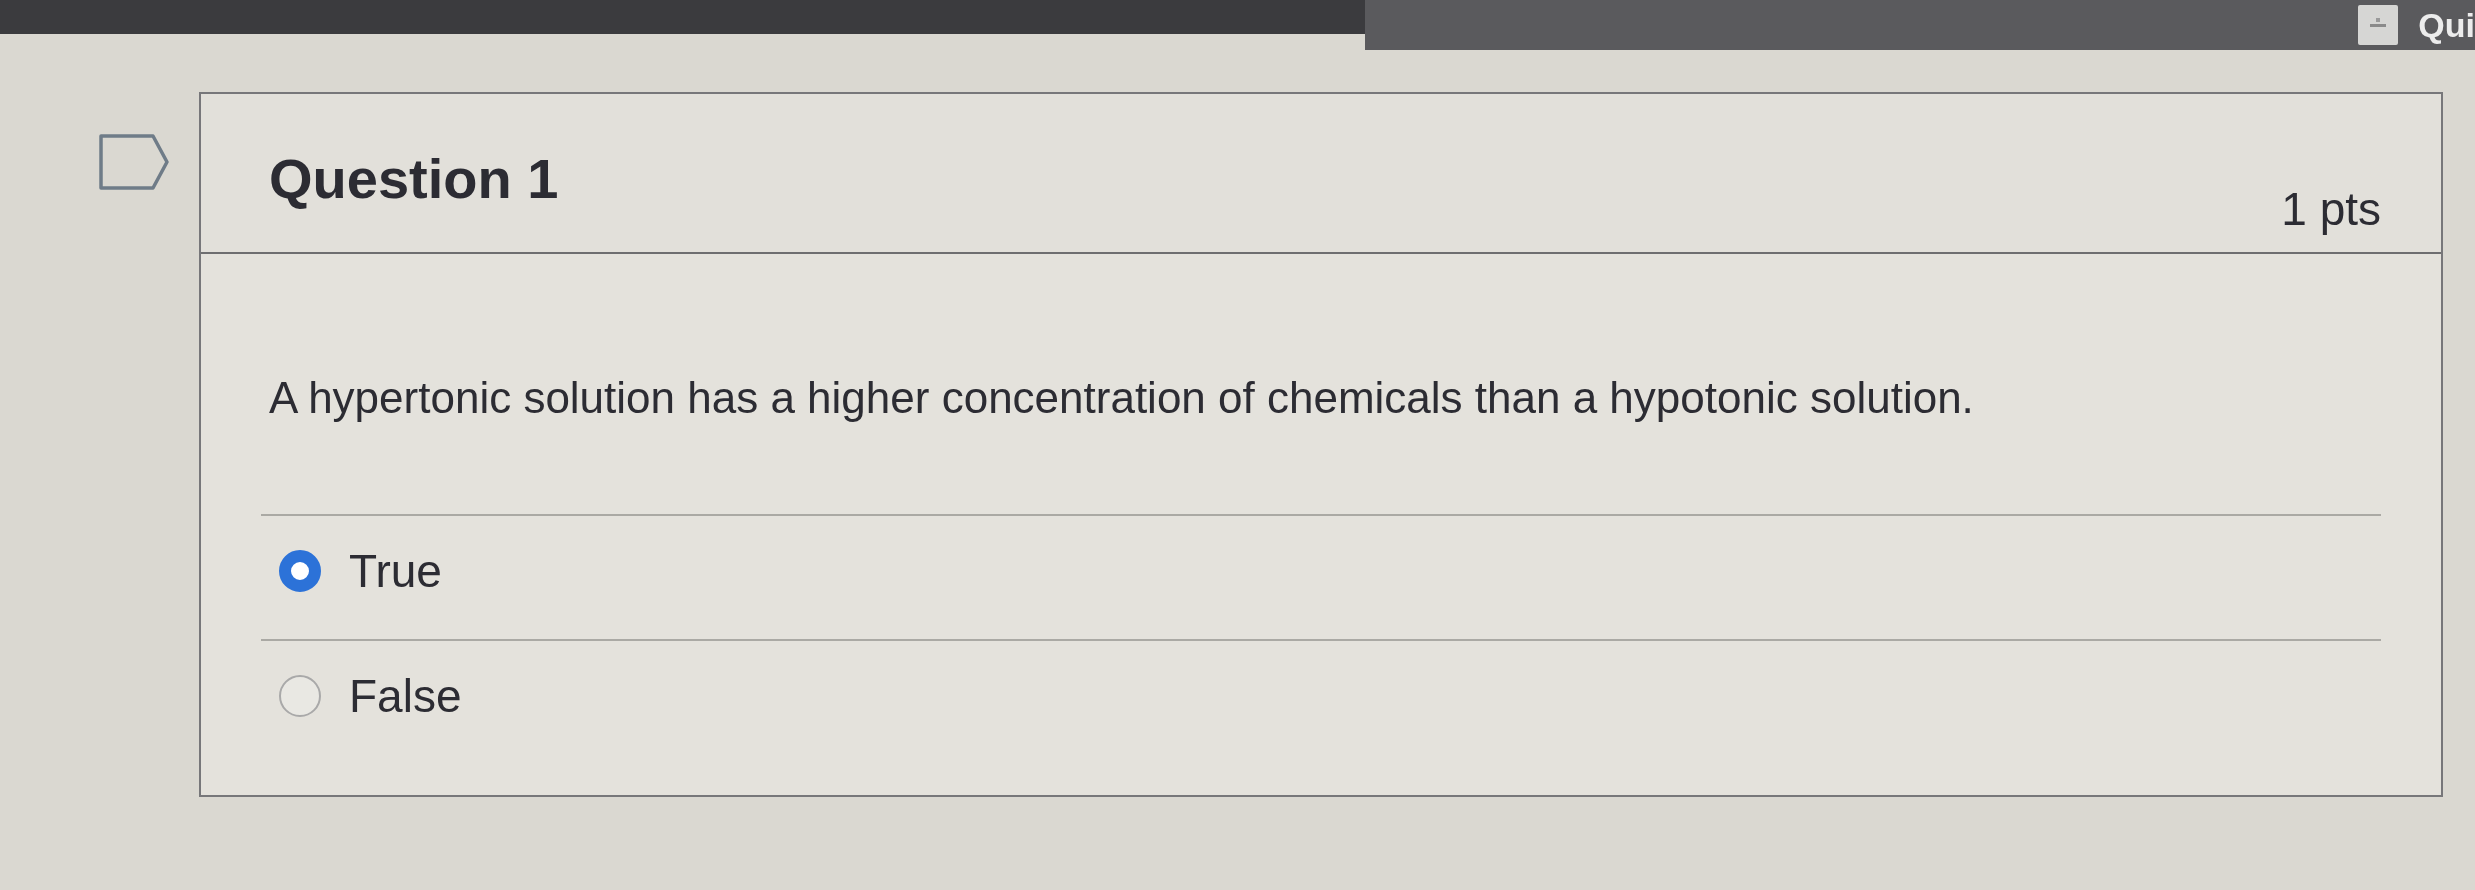 This screenshot has height=890, width=2475. What do you see at coordinates (2331, 209) in the screenshot?
I see `points-label: 1 pts` at bounding box center [2331, 209].